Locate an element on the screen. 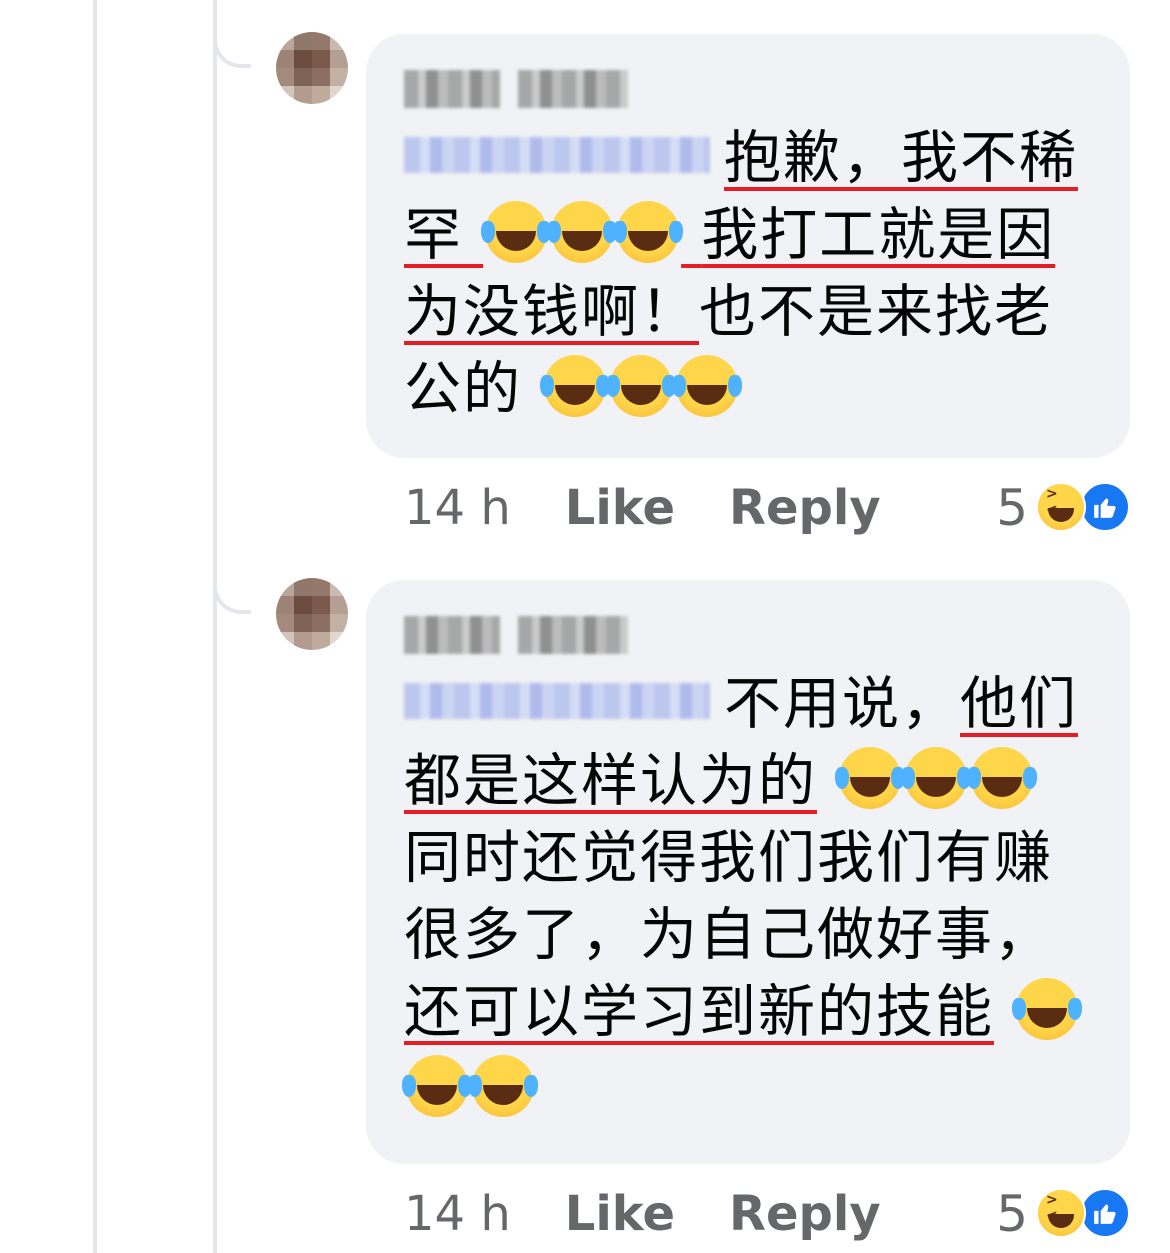 This screenshot has height=1253, width=1170. comment-text: 抱歉，我不稀 罕 我打工就是因 为没钱啊！也不是来找老 公的 is located at coordinates (741, 273).